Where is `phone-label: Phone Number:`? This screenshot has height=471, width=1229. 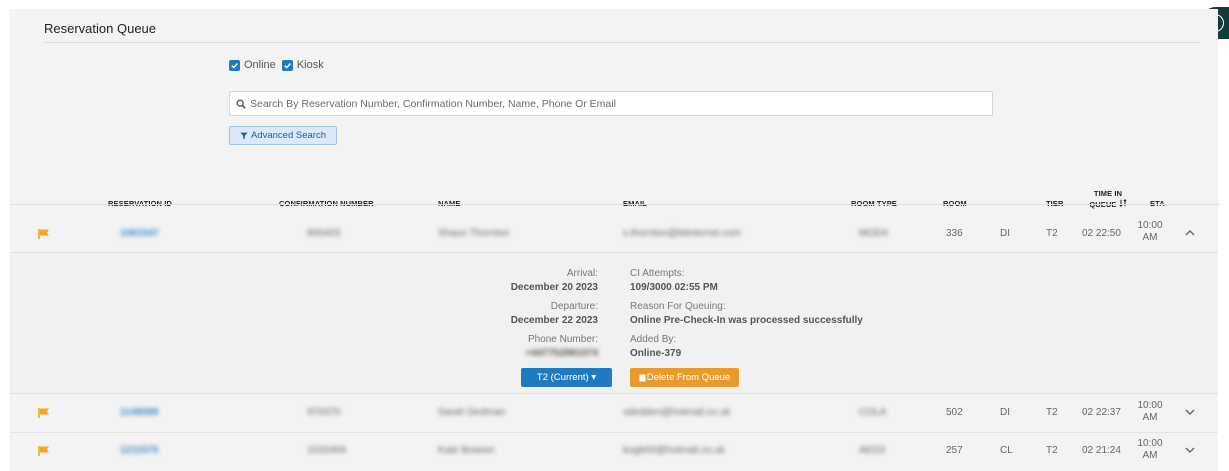 phone-label: Phone Number: is located at coordinates (562, 339).